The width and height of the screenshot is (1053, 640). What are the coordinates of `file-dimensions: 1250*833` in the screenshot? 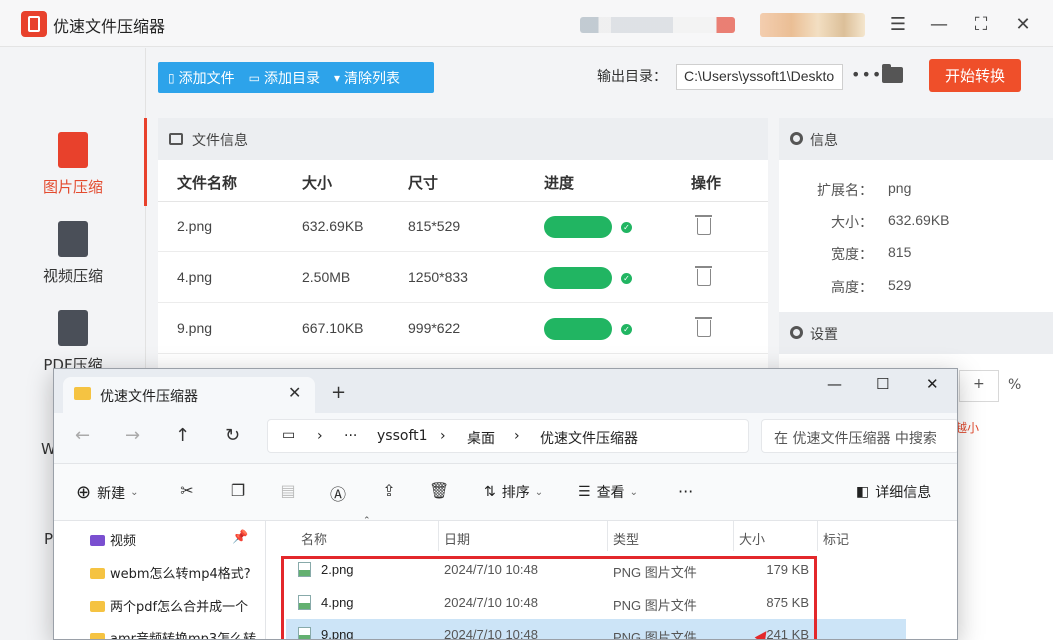 It's located at (438, 277).